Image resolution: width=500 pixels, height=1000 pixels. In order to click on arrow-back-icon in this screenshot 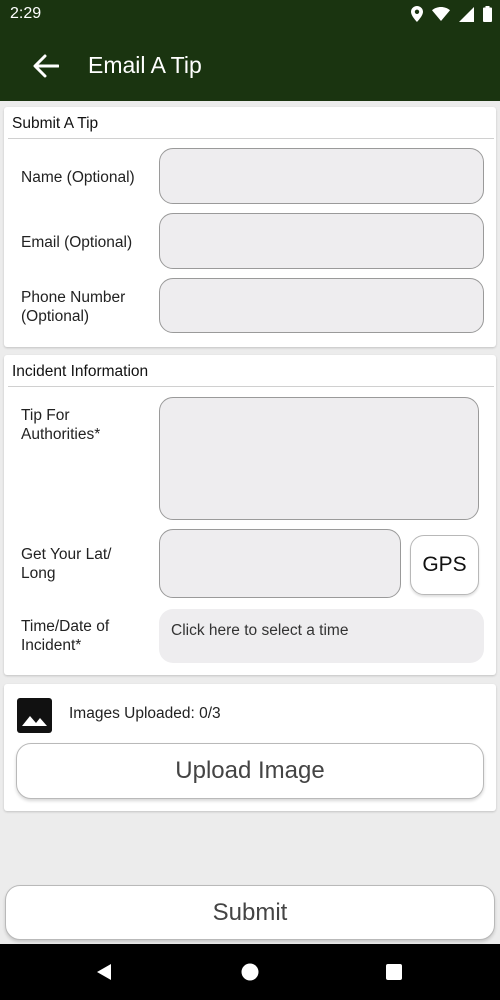, I will do `click(46, 66)`.